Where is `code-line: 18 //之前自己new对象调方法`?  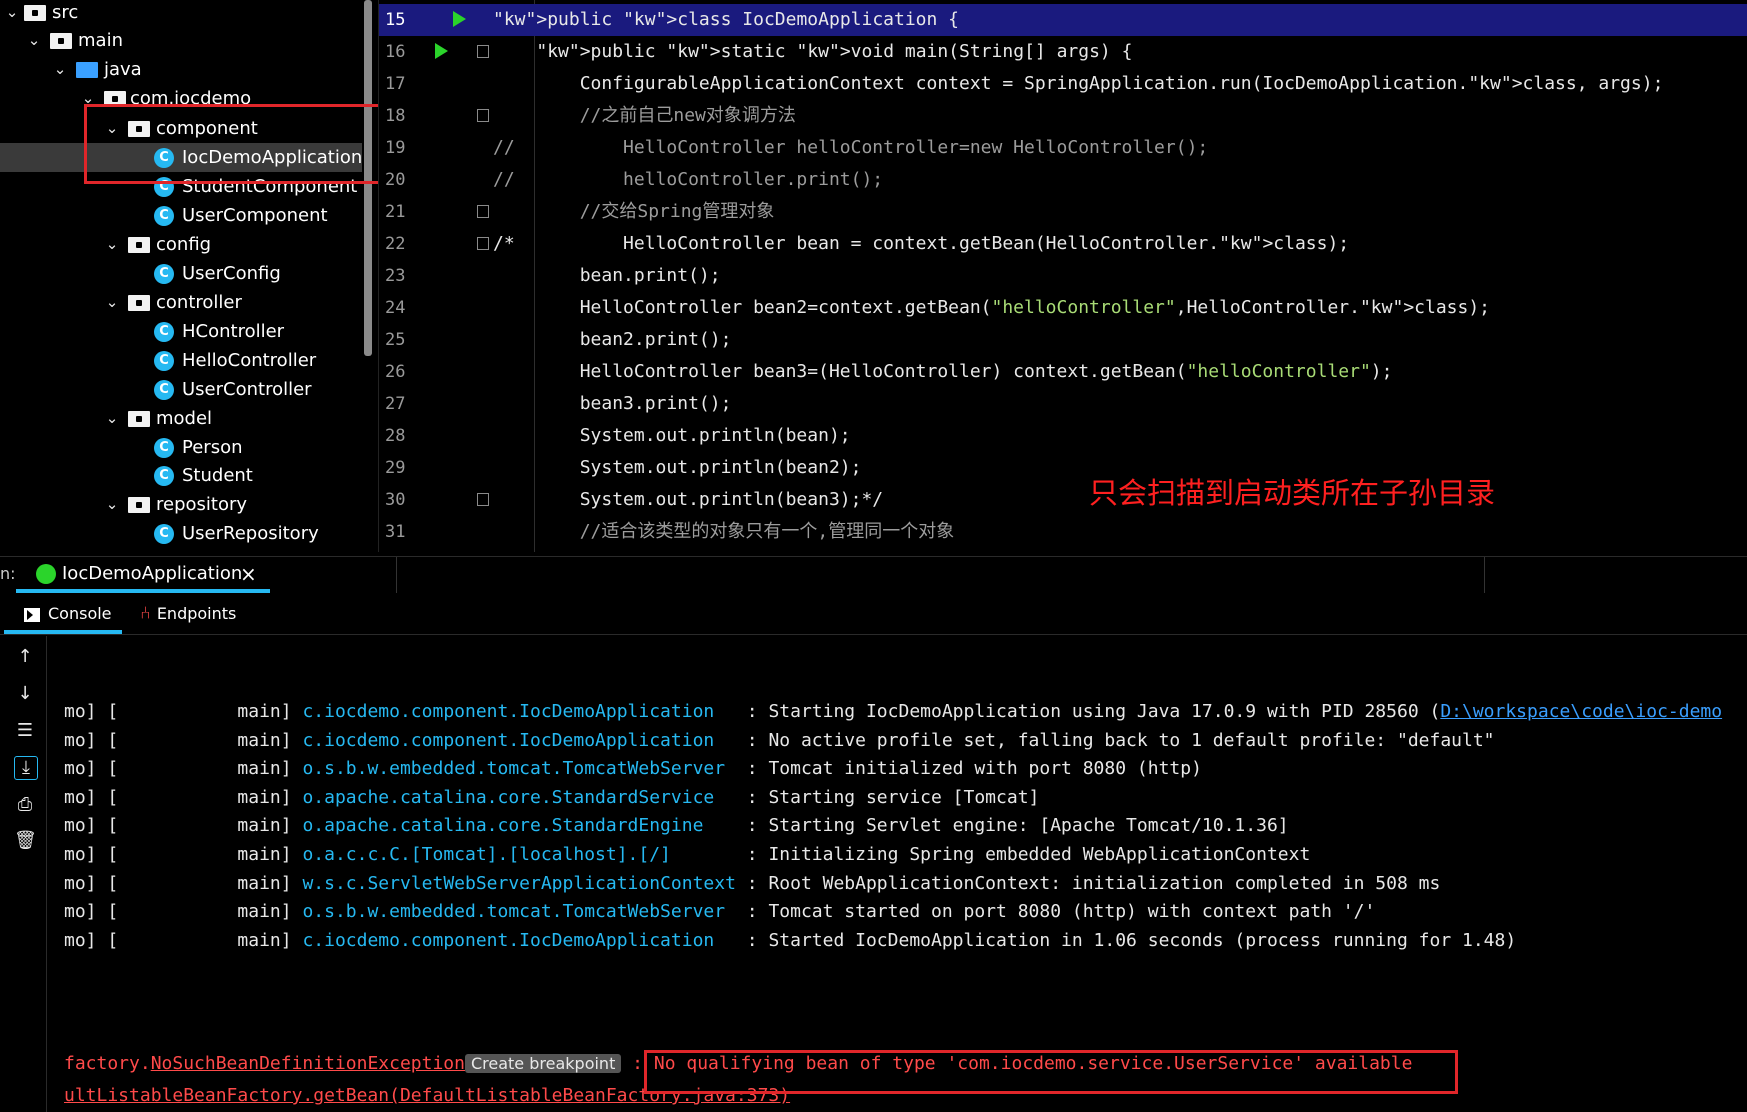 code-line: 18 //之前自己new对象调方法 is located at coordinates (1063, 116).